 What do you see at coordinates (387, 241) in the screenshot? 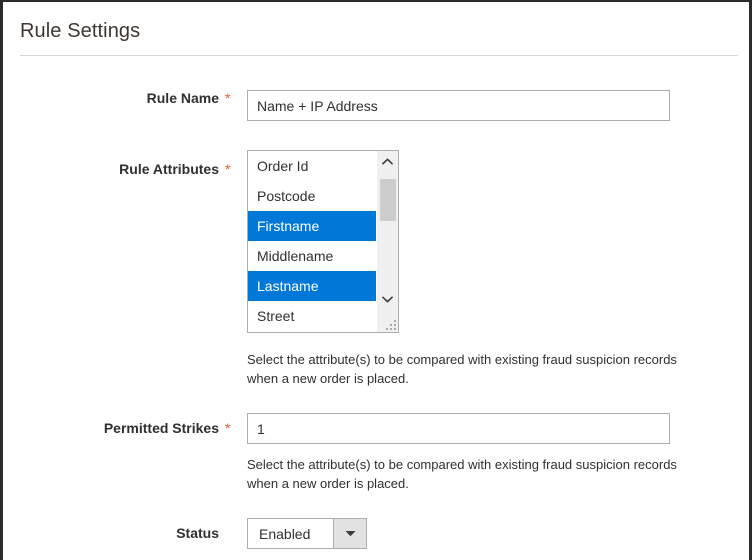
I see `rule-attributes-scrollbar` at bounding box center [387, 241].